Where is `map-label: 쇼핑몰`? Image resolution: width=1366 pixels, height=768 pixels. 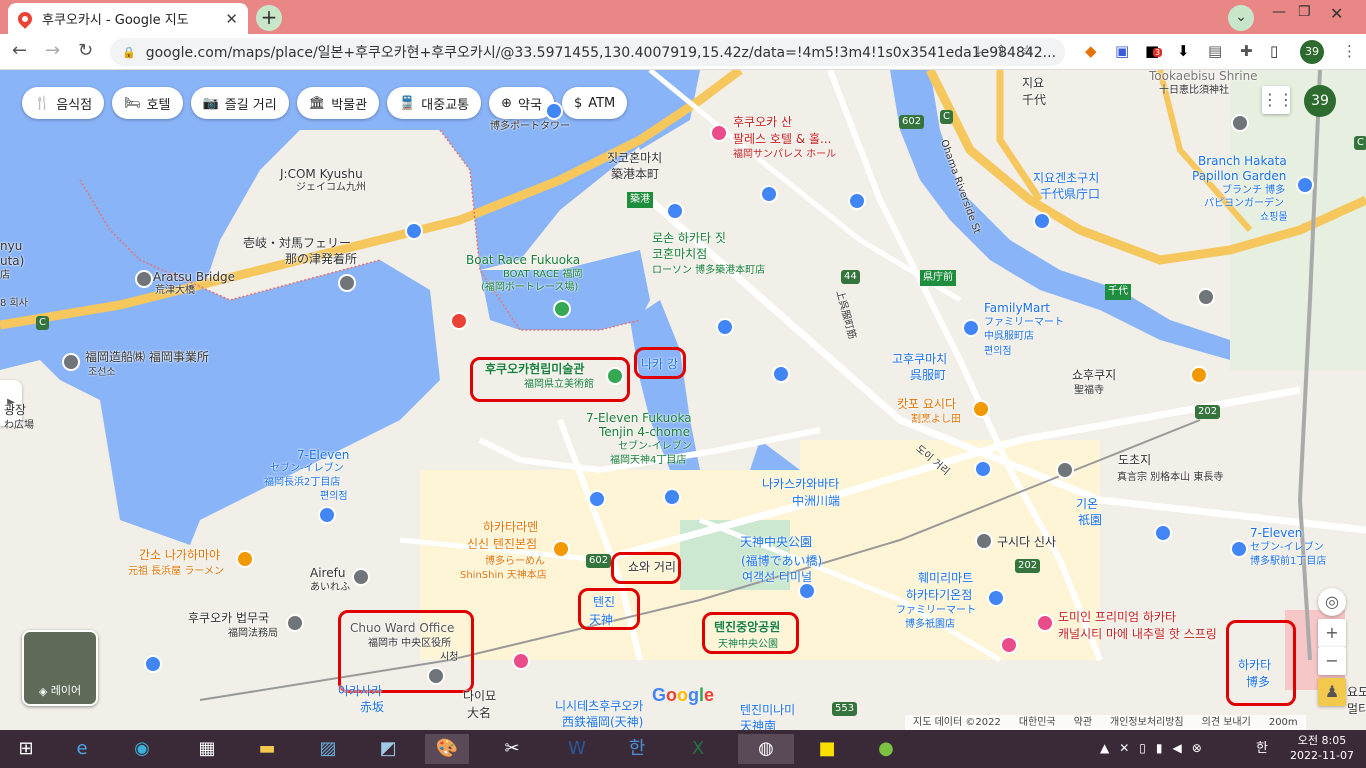
map-label: 쇼핑몰 is located at coordinates (1274, 218).